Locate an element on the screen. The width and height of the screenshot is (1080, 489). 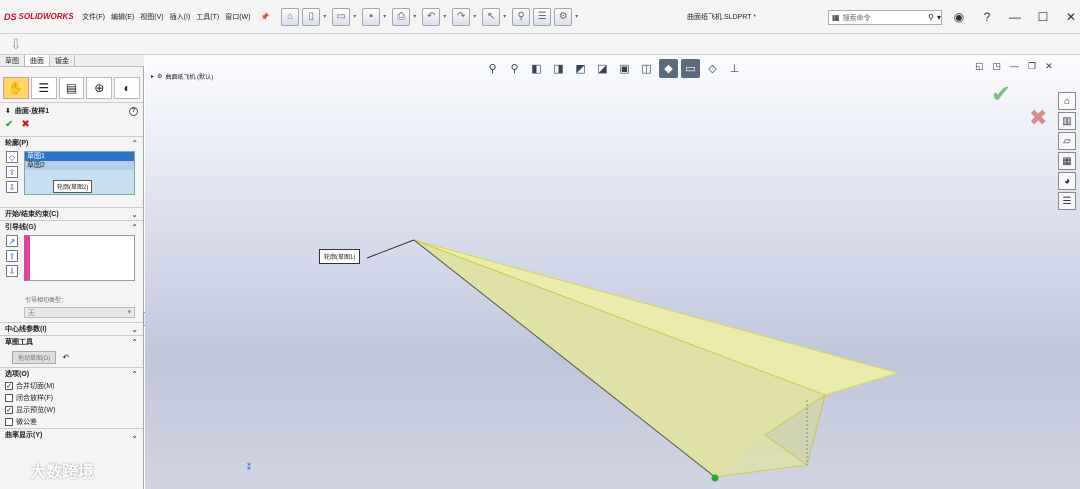
user-account-icon: ◉ is located at coordinates (959, 17).